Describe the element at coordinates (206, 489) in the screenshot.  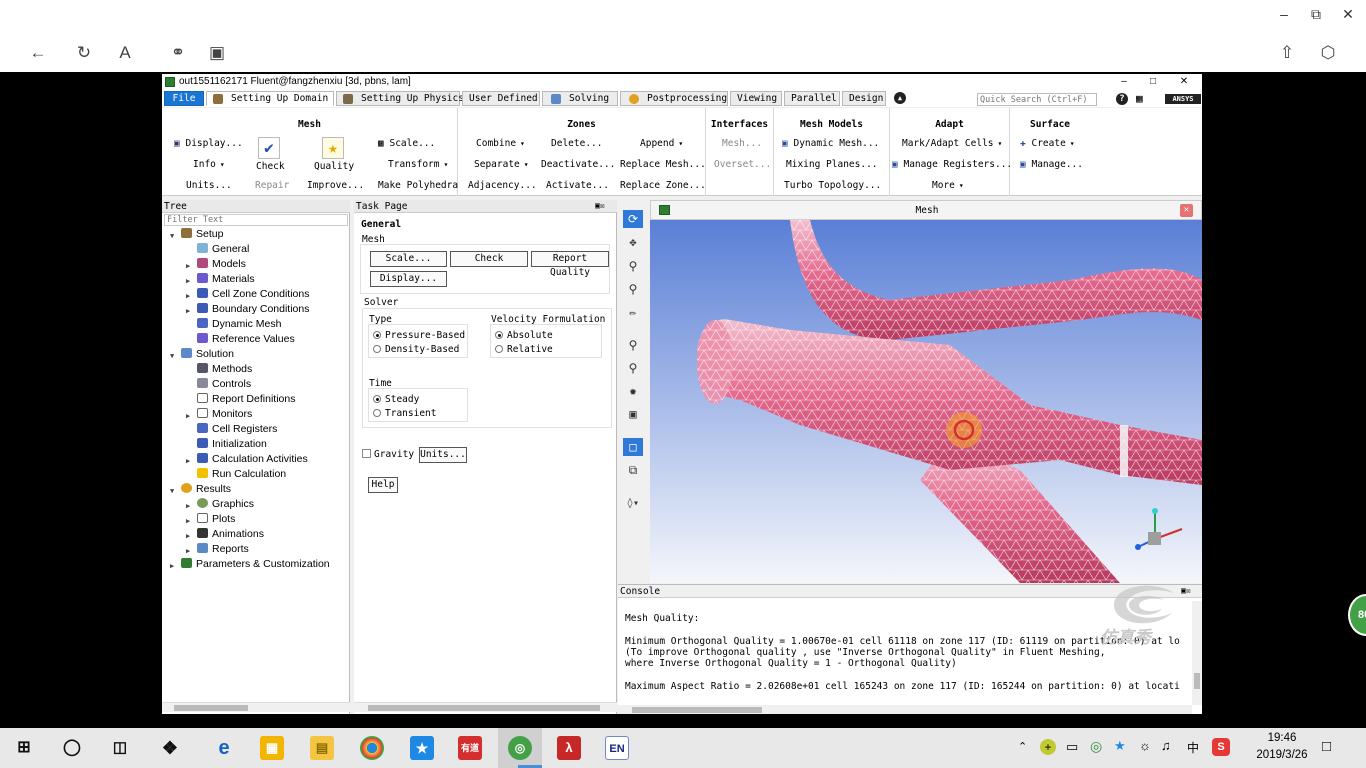
I see `tree-item-results: Results` at that location.